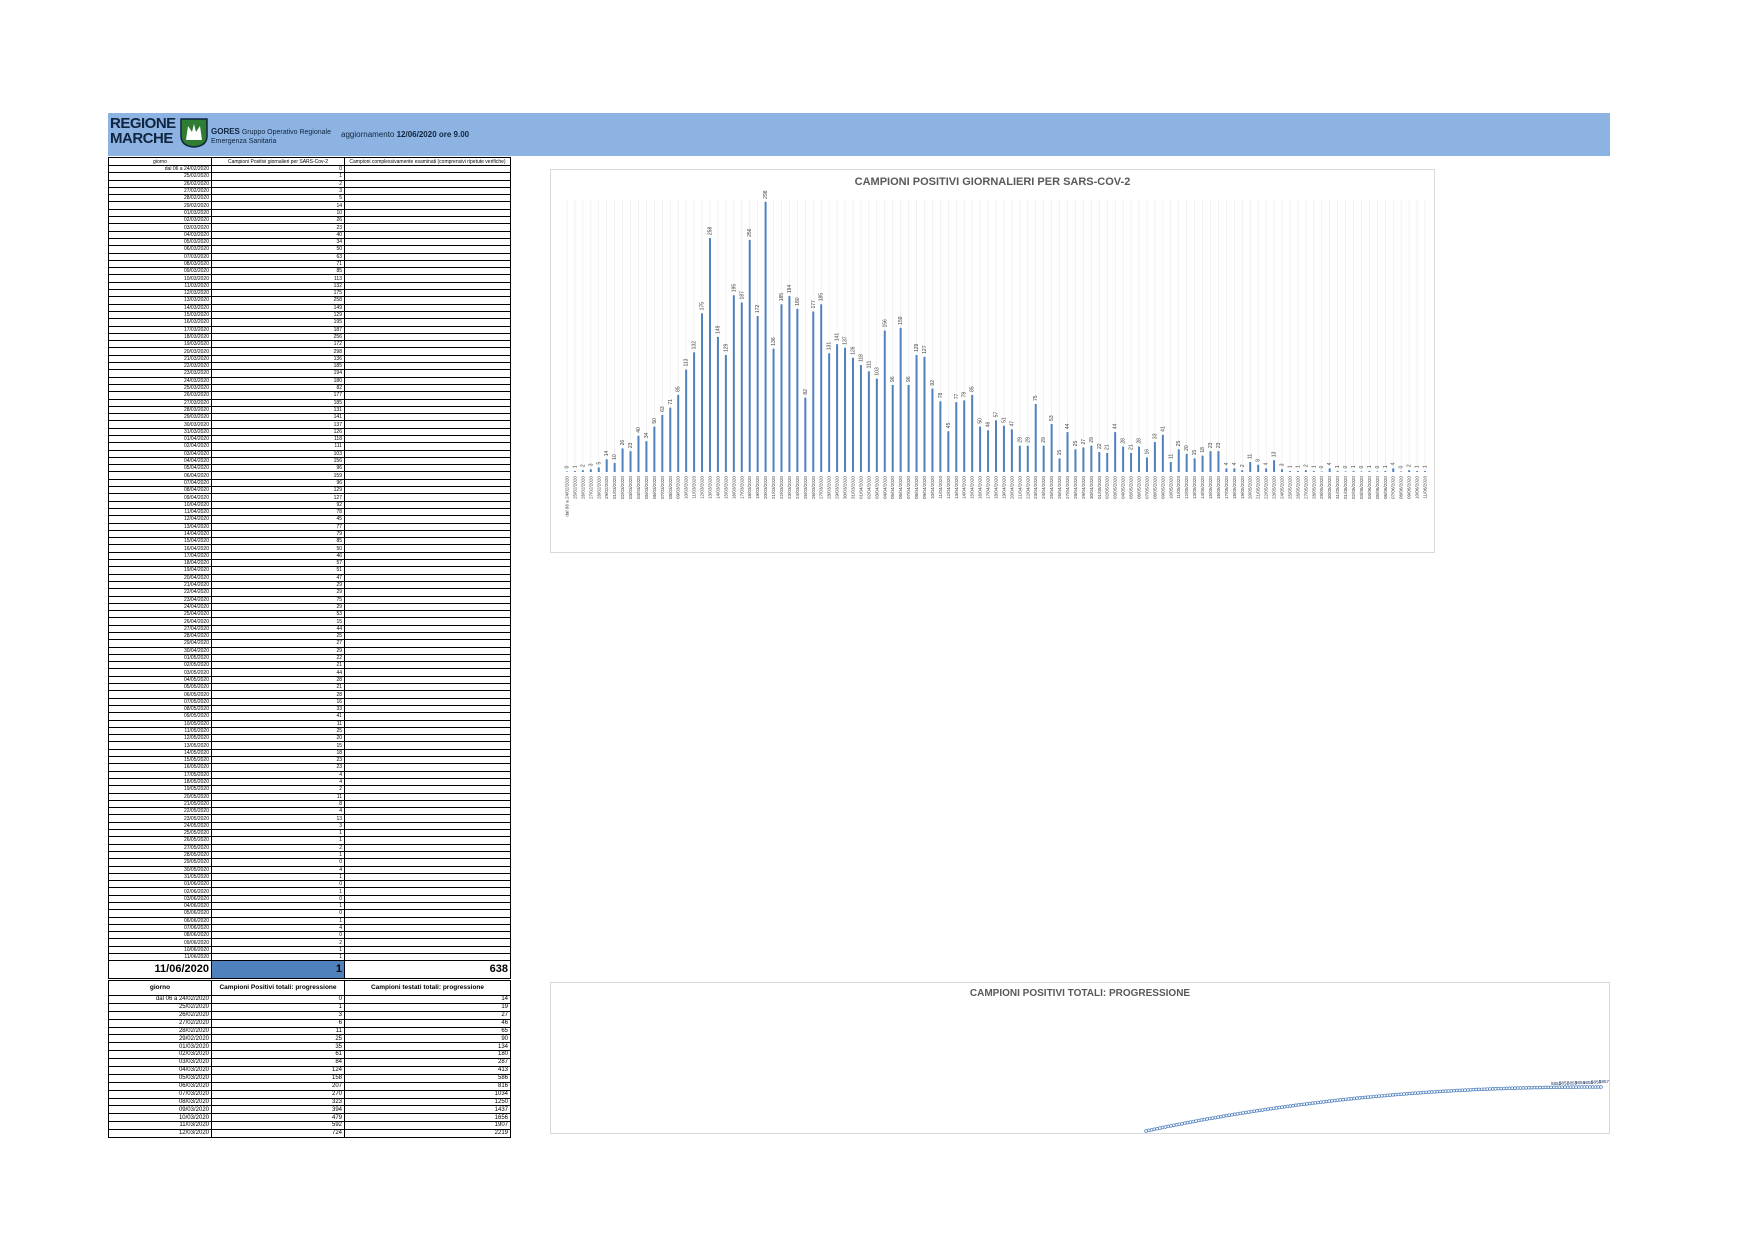  What do you see at coordinates (278, 988) in the screenshot?
I see `col-positivi-totali: Campioni Positivi totali: progressione` at bounding box center [278, 988].